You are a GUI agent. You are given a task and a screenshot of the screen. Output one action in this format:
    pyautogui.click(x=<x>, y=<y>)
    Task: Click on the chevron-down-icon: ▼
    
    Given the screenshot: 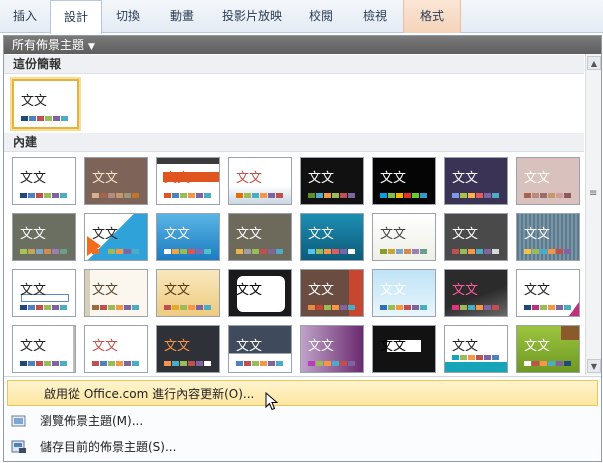 What is the action you would take?
    pyautogui.click(x=91, y=47)
    